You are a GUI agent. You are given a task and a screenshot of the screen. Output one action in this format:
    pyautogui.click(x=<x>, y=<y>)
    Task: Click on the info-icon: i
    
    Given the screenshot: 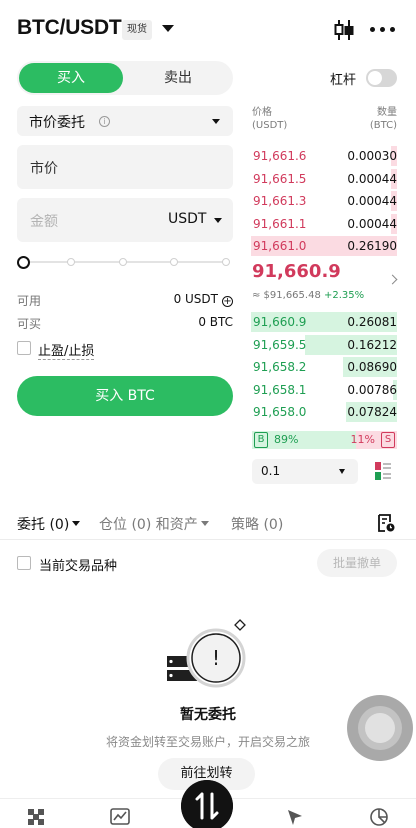 What is the action you would take?
    pyautogui.click(x=104, y=121)
    